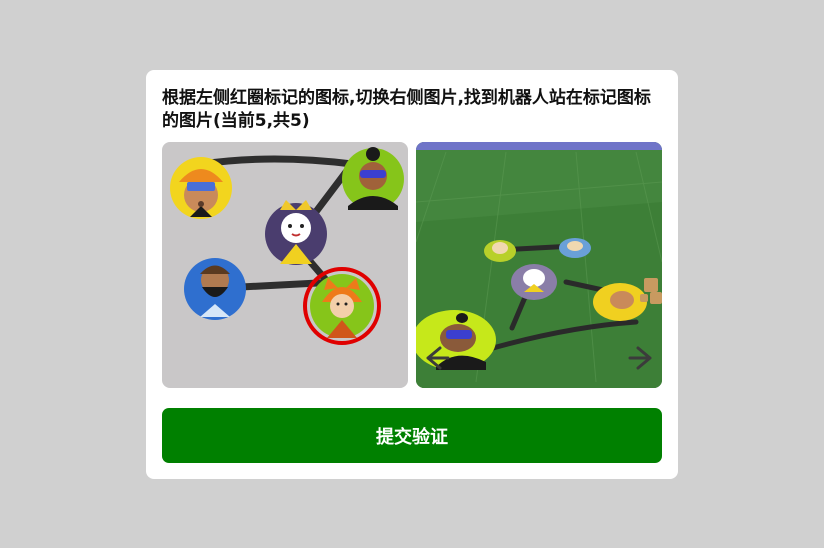 This screenshot has height=548, width=824. Describe the element at coordinates (342, 306) in the screenshot. I see `marked-avatar-icon` at that location.